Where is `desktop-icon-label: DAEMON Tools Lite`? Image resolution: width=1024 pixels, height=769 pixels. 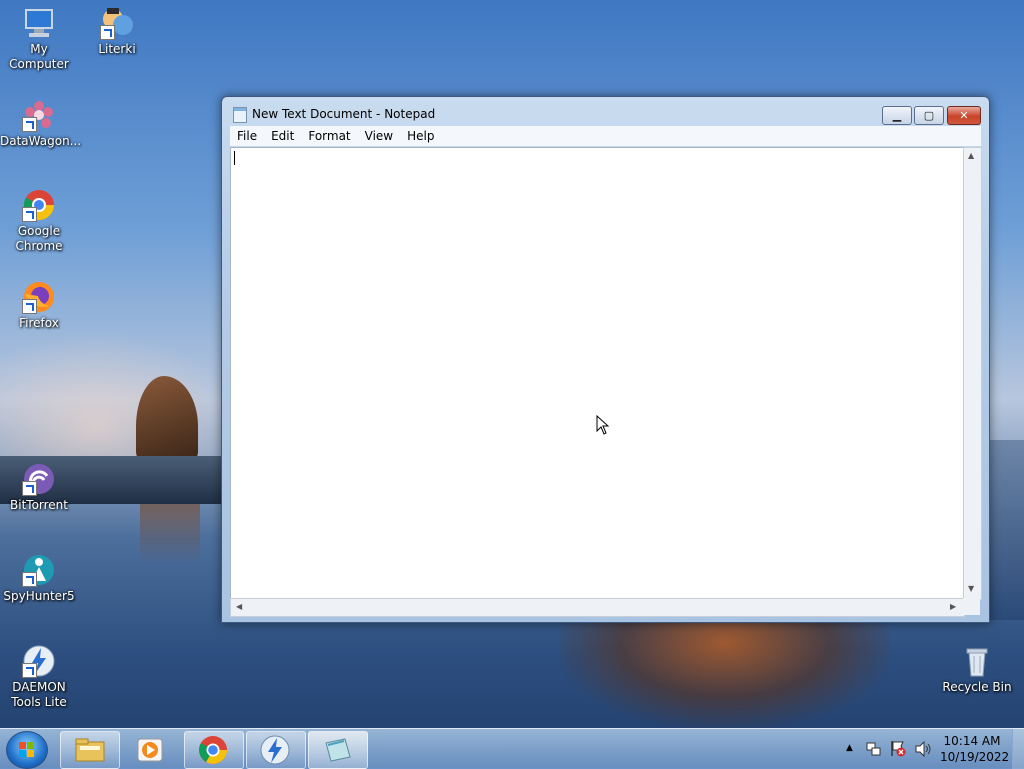
desktop-icon-label: DAEMON Tools Lite is located at coordinates (39, 694).